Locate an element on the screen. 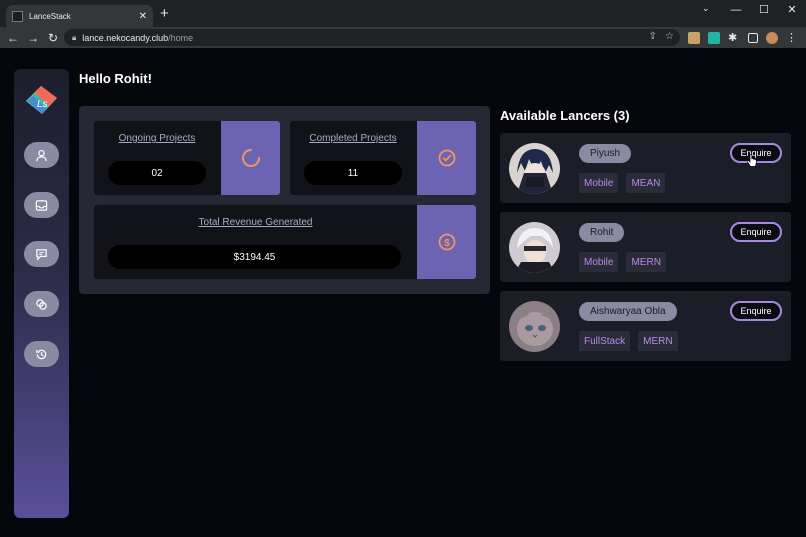  check-circle-icon is located at coordinates (446, 158).